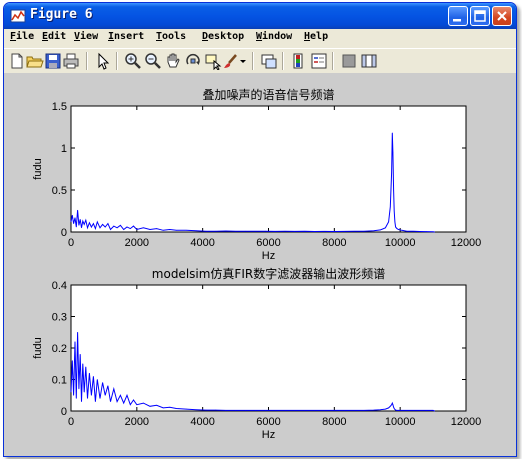 The width and height of the screenshot is (522, 459). Describe the element at coordinates (202, 243) in the screenshot. I see `x-tick-label: 4000` at that location.